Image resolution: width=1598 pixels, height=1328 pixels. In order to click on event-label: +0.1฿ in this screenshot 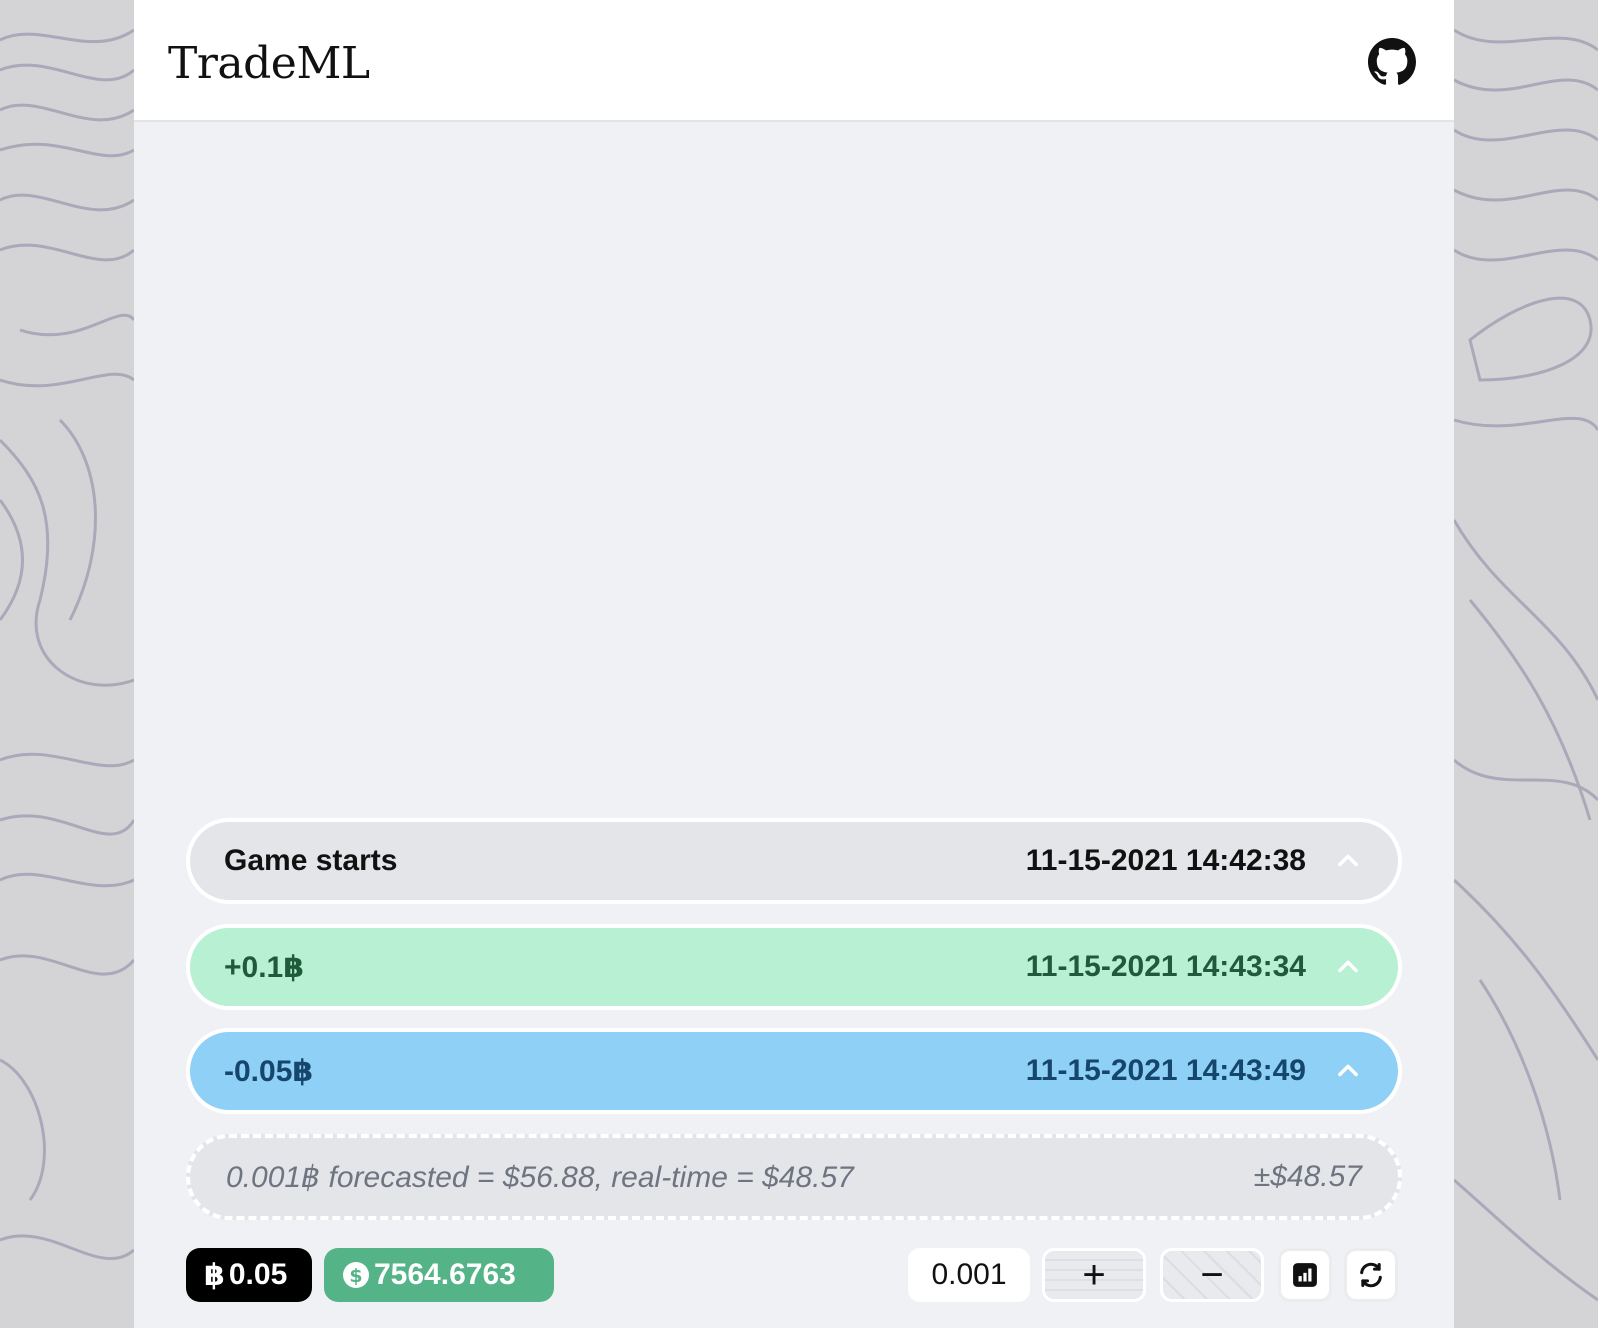, I will do `click(264, 967)`.